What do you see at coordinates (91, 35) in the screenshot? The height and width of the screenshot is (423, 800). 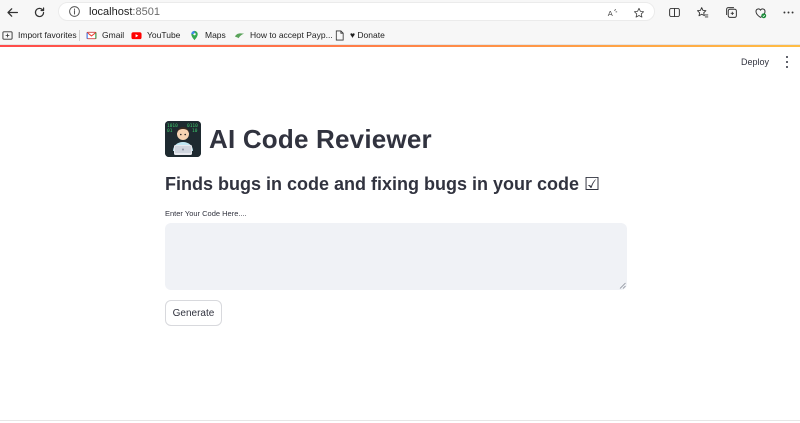 I see `gmail-icon` at bounding box center [91, 35].